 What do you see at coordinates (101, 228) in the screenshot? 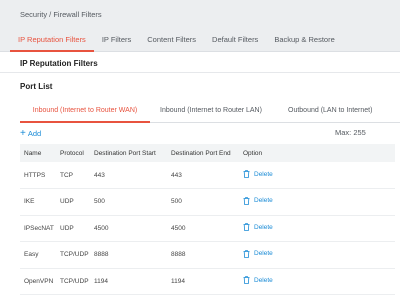
I see `cell-port-start: 4500` at bounding box center [101, 228].